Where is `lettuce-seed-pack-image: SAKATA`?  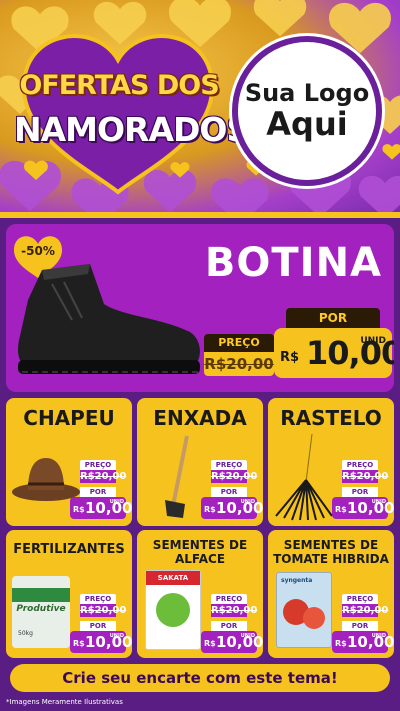
lettuce-seed-pack-image: SAKATA is located at coordinates (173, 610).